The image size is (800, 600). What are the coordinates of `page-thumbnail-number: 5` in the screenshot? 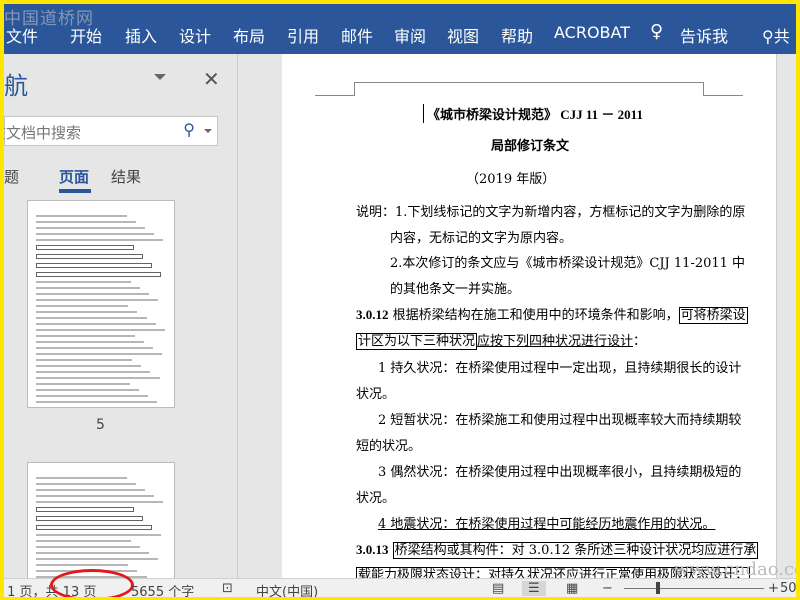 It's located at (100, 425).